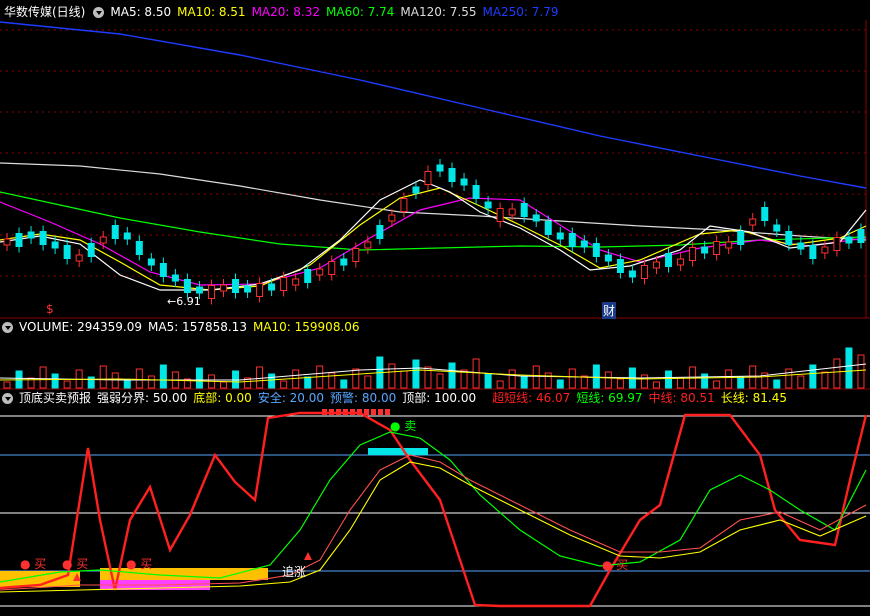 This screenshot has width=870, height=616. Describe the element at coordinates (294, 572) in the screenshot. I see `chase-up-label: 追涨` at that location.